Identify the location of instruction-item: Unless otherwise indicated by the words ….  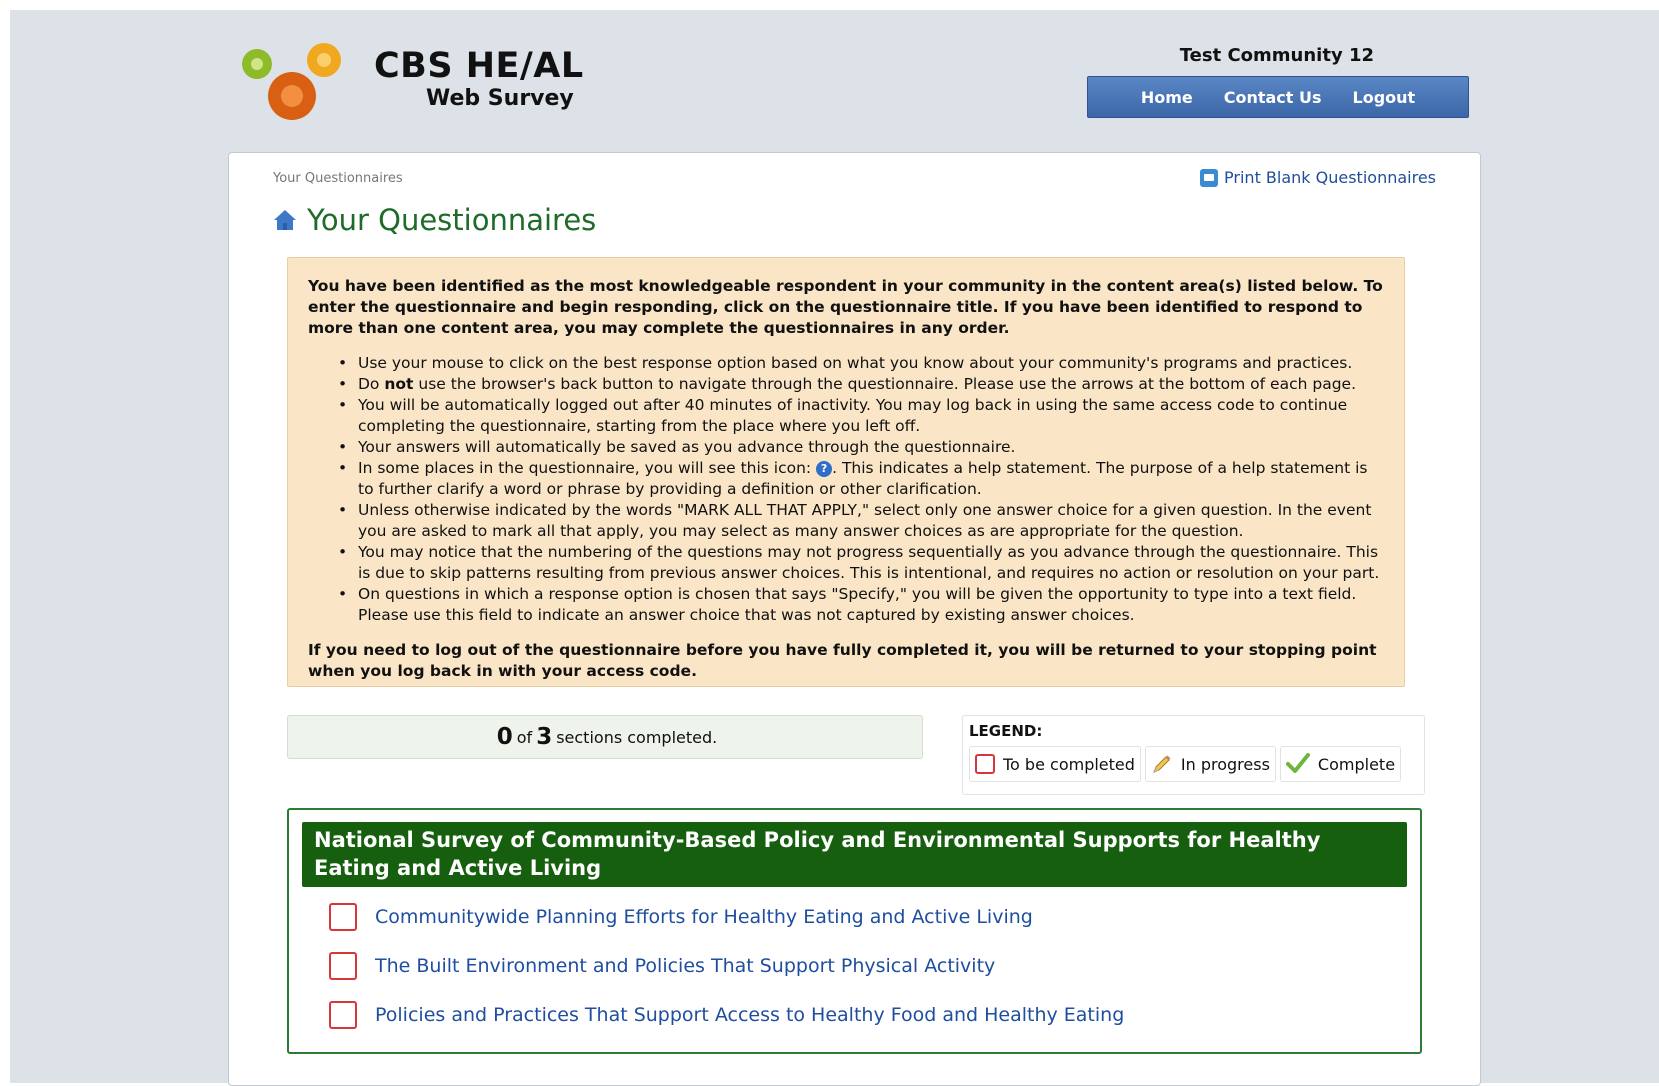
(861, 521).